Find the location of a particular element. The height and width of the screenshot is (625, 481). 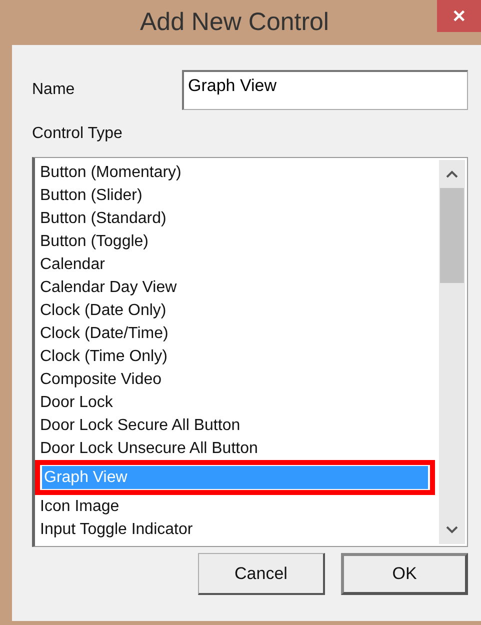

list-item: Button (Slider) is located at coordinates (233, 195).